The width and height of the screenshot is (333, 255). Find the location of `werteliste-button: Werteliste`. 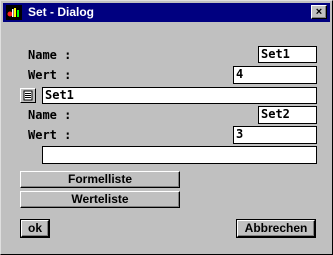

werteliste-button: Werteliste is located at coordinates (100, 199).